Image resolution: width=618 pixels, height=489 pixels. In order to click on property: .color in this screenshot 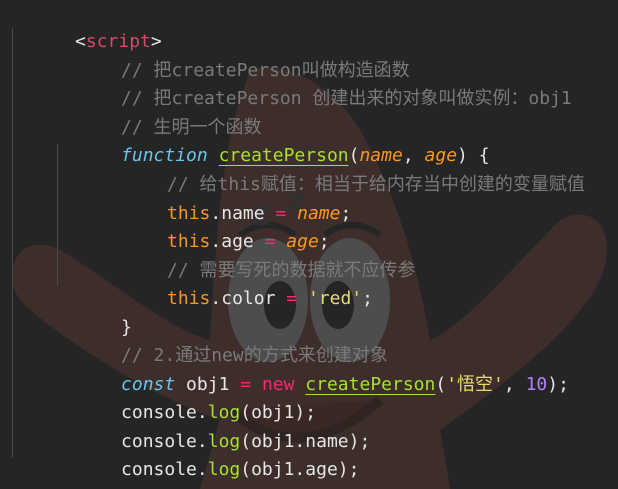, I will do `click(248, 298)`.